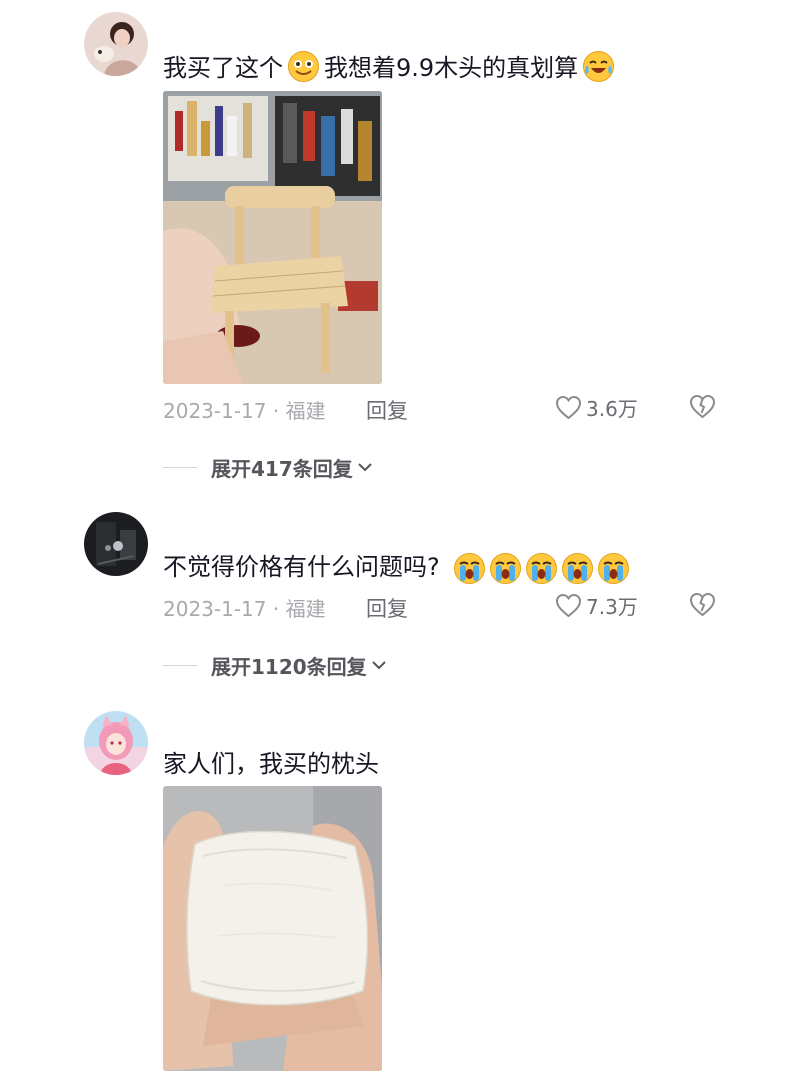 Image resolution: width=803 pixels, height=1071 pixels. I want to click on comment-text: 家人们，我买的枕头, so click(271, 764).